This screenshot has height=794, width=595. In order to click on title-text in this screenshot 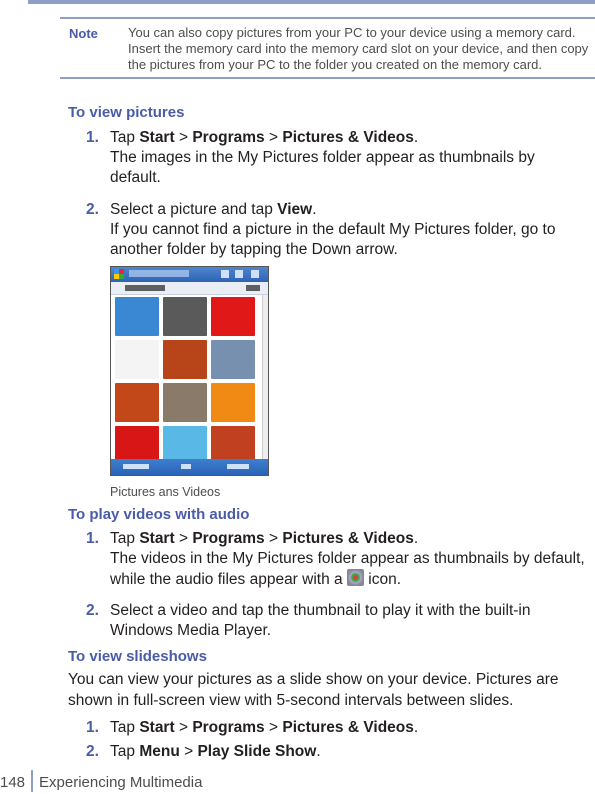, I will do `click(159, 273)`.